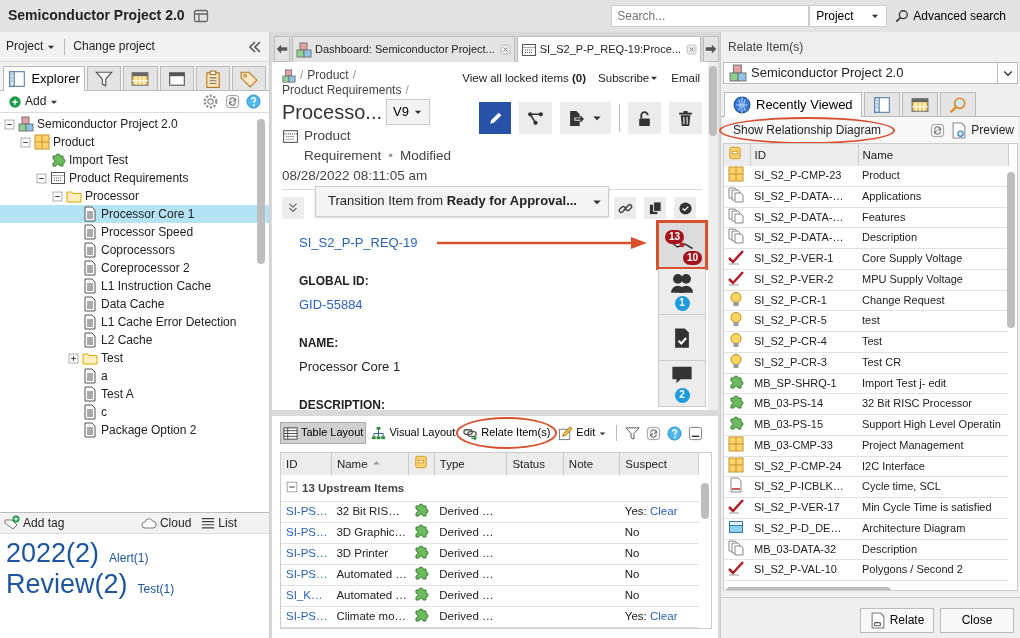 Image resolution: width=1020 pixels, height=638 pixels. Describe the element at coordinates (134, 430) in the screenshot. I see `tree-item: Package Option 2` at that location.